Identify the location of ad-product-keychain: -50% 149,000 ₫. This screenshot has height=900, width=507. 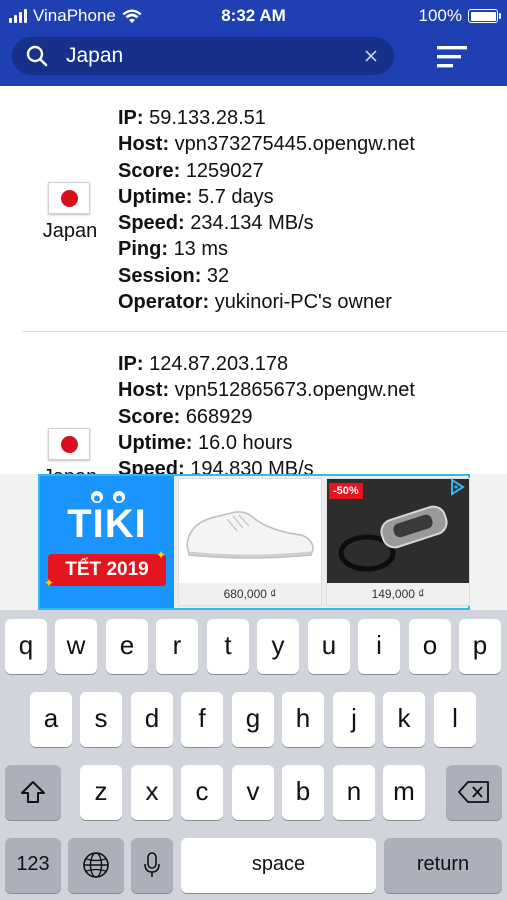
(398, 542).